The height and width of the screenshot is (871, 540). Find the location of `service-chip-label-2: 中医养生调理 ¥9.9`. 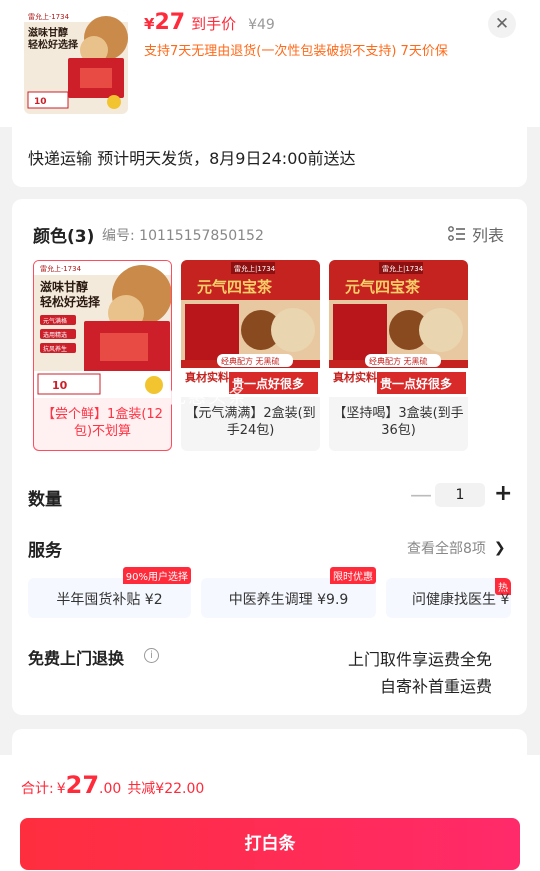

service-chip-label-2: 中医养生调理 ¥9.9 is located at coordinates (288, 600).